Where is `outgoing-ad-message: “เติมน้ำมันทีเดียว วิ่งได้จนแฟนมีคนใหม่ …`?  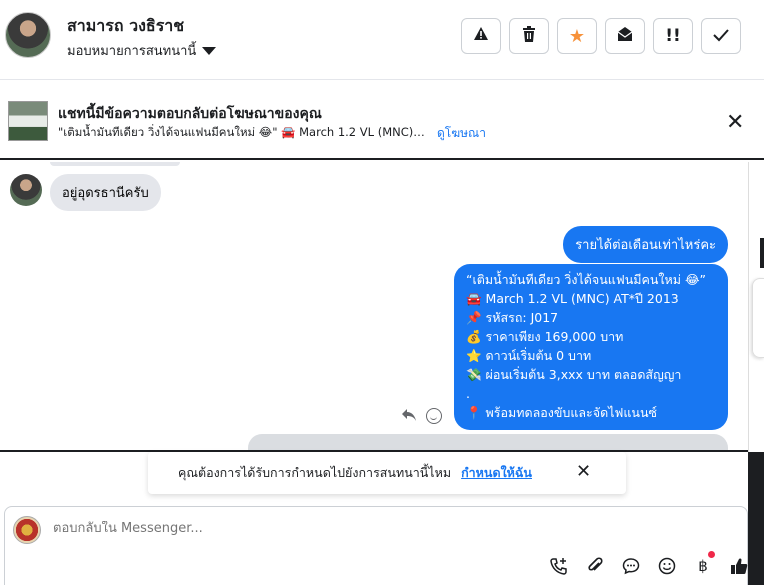
outgoing-ad-message: “เติมน้ำมันทีเดียว วิ่งได้จนแฟนมีคนใหม่ … is located at coordinates (591, 347).